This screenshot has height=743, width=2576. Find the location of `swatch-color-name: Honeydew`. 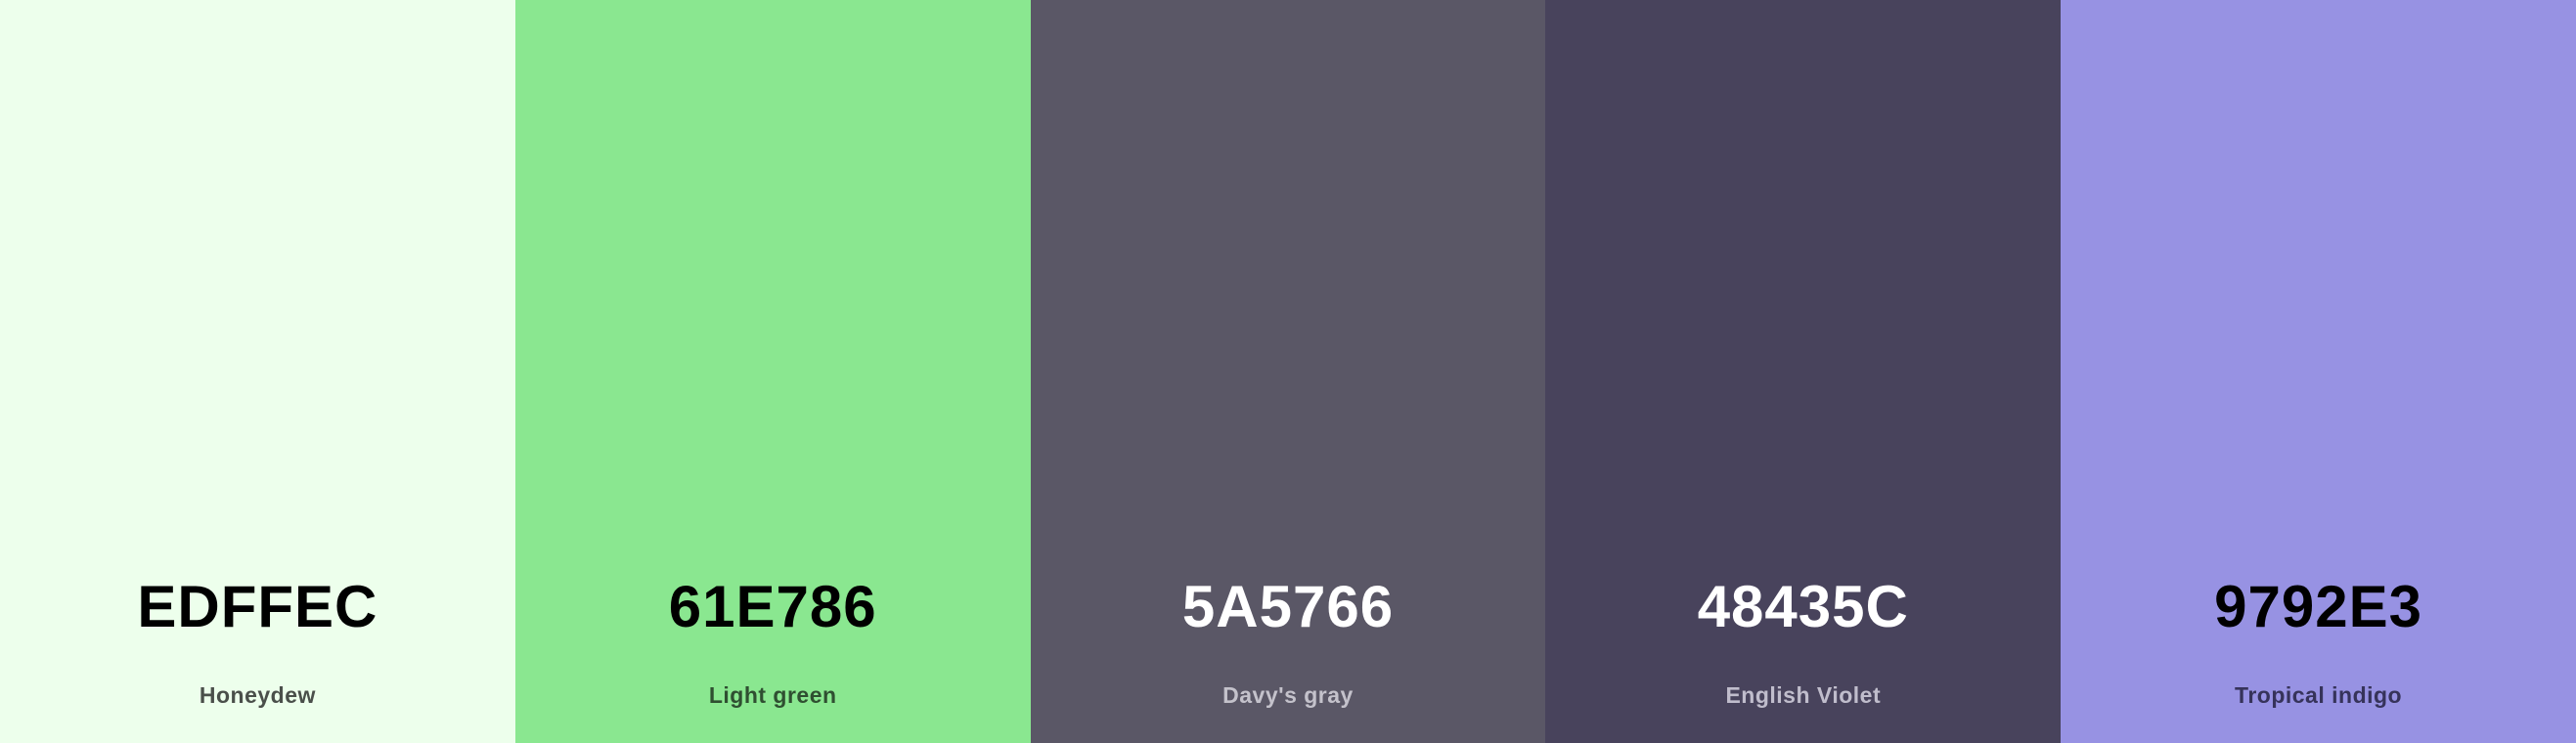

swatch-color-name: Honeydew is located at coordinates (257, 695).